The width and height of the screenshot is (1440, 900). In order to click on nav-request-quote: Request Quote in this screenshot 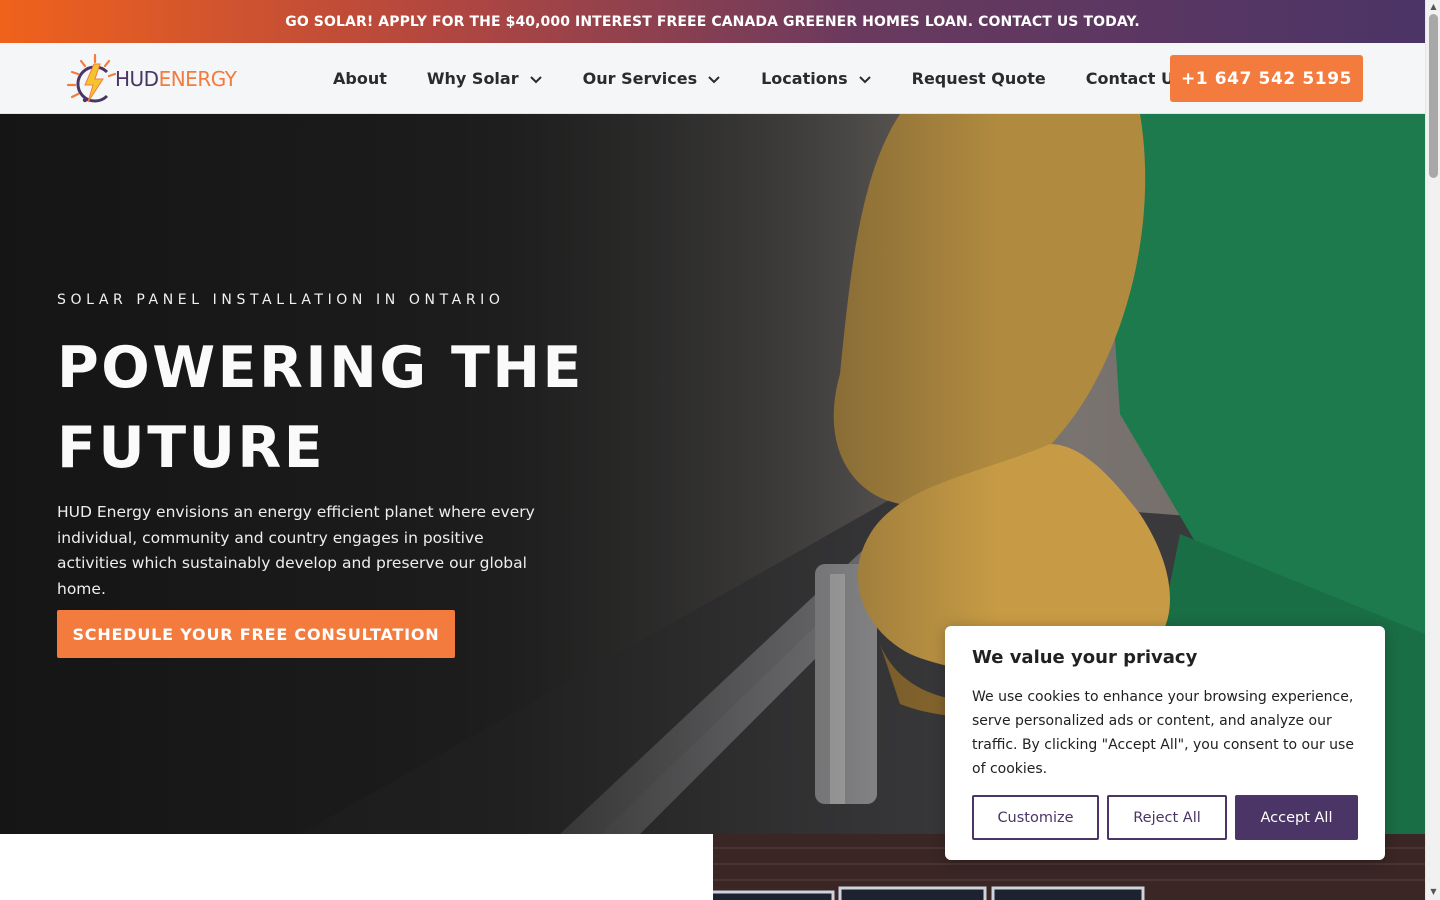, I will do `click(979, 78)`.